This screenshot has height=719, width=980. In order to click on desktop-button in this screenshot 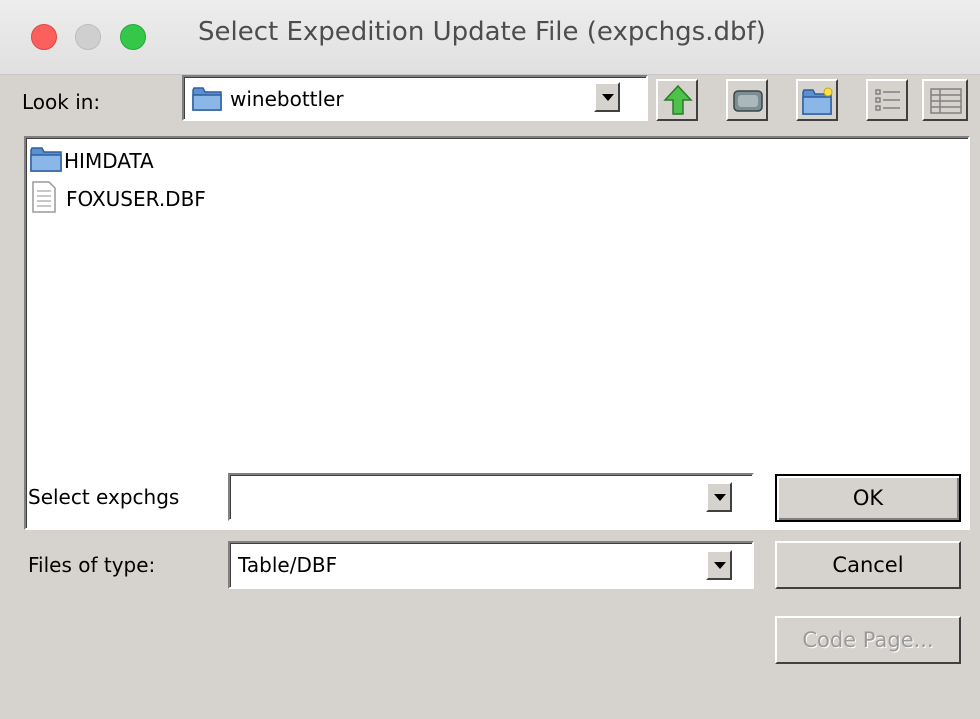, I will do `click(747, 100)`.